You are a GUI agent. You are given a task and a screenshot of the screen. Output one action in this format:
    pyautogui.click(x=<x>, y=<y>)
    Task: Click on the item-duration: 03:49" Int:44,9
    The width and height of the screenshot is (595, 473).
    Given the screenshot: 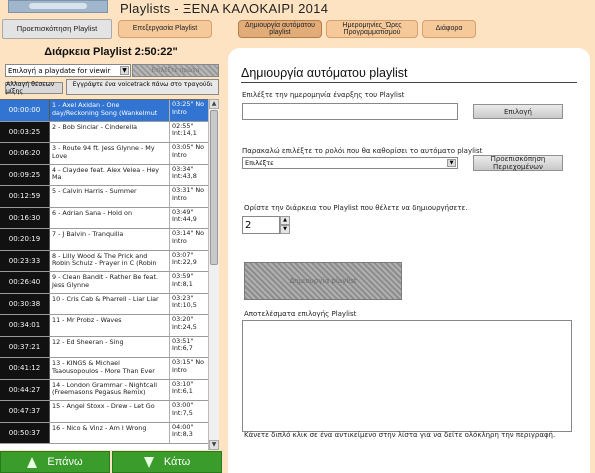 What is the action you would take?
    pyautogui.click(x=184, y=215)
    